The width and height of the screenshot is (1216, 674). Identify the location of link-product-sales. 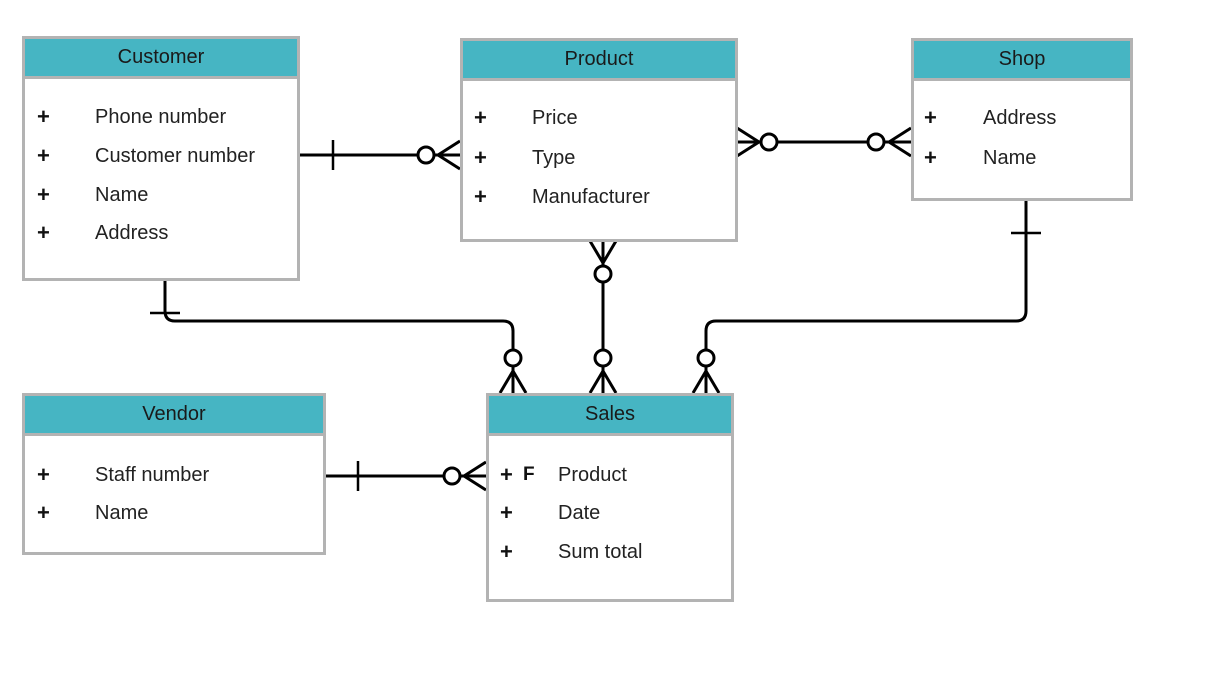
(603, 317).